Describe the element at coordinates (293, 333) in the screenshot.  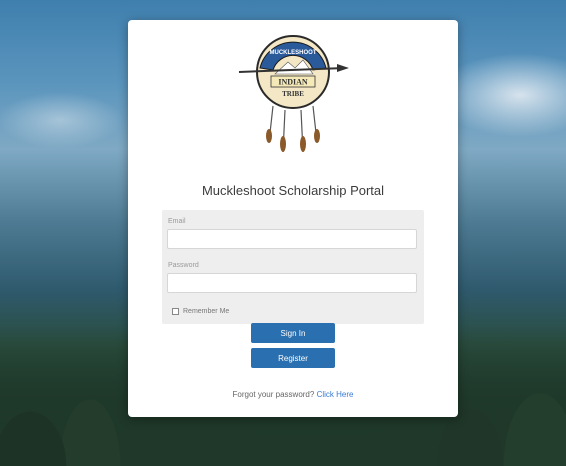
I see `sign-in-button: Sign In` at that location.